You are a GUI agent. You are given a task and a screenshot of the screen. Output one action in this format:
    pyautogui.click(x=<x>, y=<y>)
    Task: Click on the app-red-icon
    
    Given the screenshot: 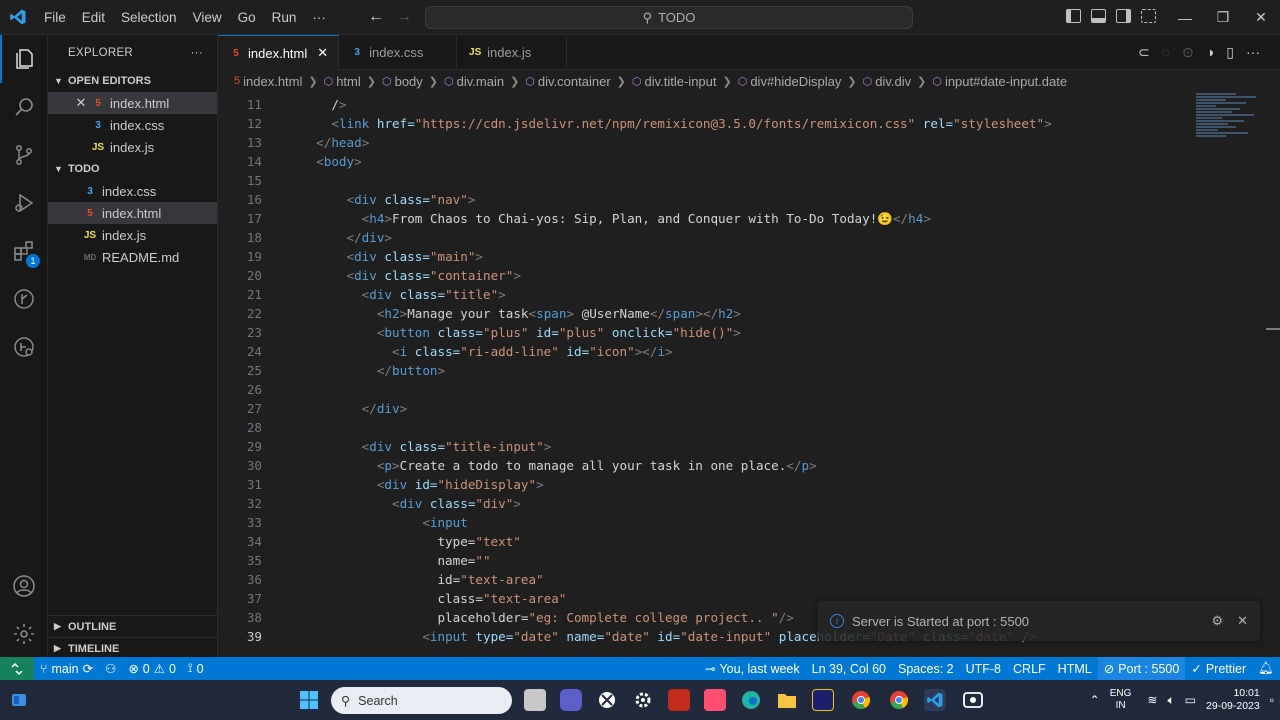 What is the action you would take?
    pyautogui.click(x=679, y=700)
    